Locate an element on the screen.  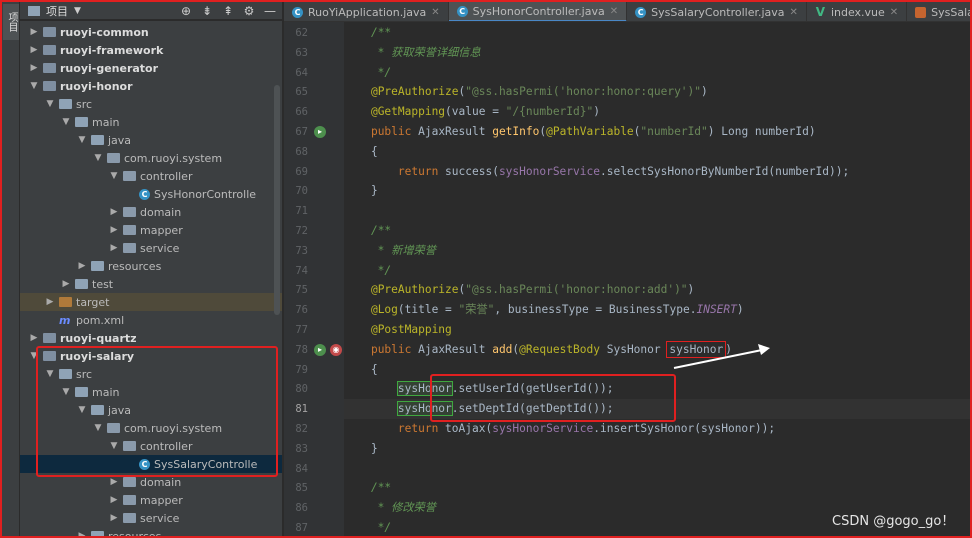
gutter-line: 68 is located at coordinates (314, 152).